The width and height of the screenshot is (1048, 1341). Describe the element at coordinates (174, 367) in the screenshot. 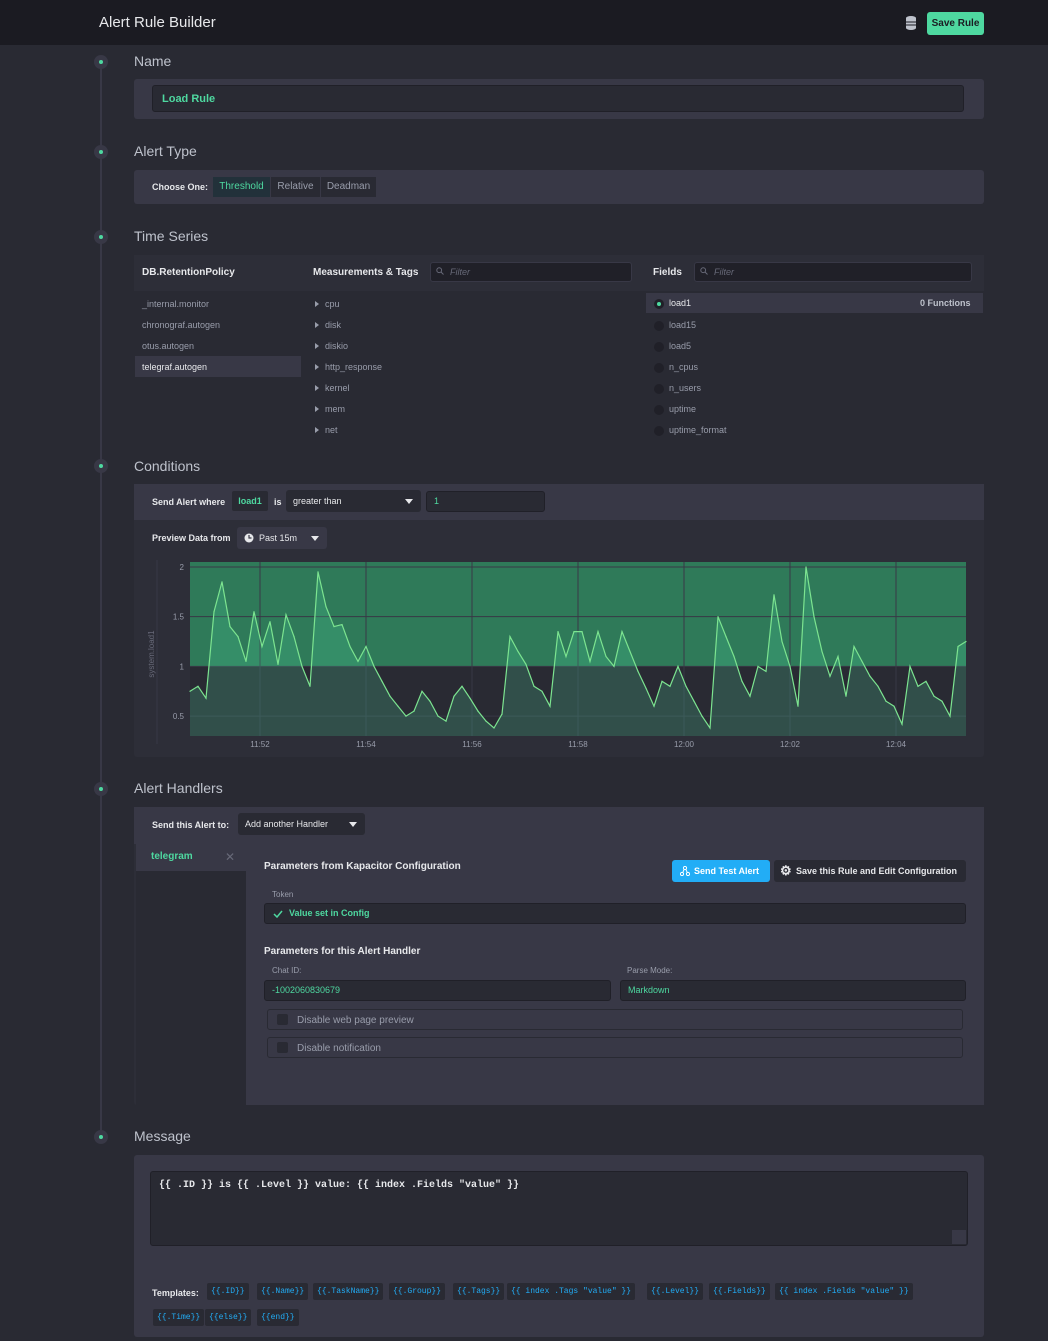

I see `db-item-selected: telegraf.autogen` at that location.